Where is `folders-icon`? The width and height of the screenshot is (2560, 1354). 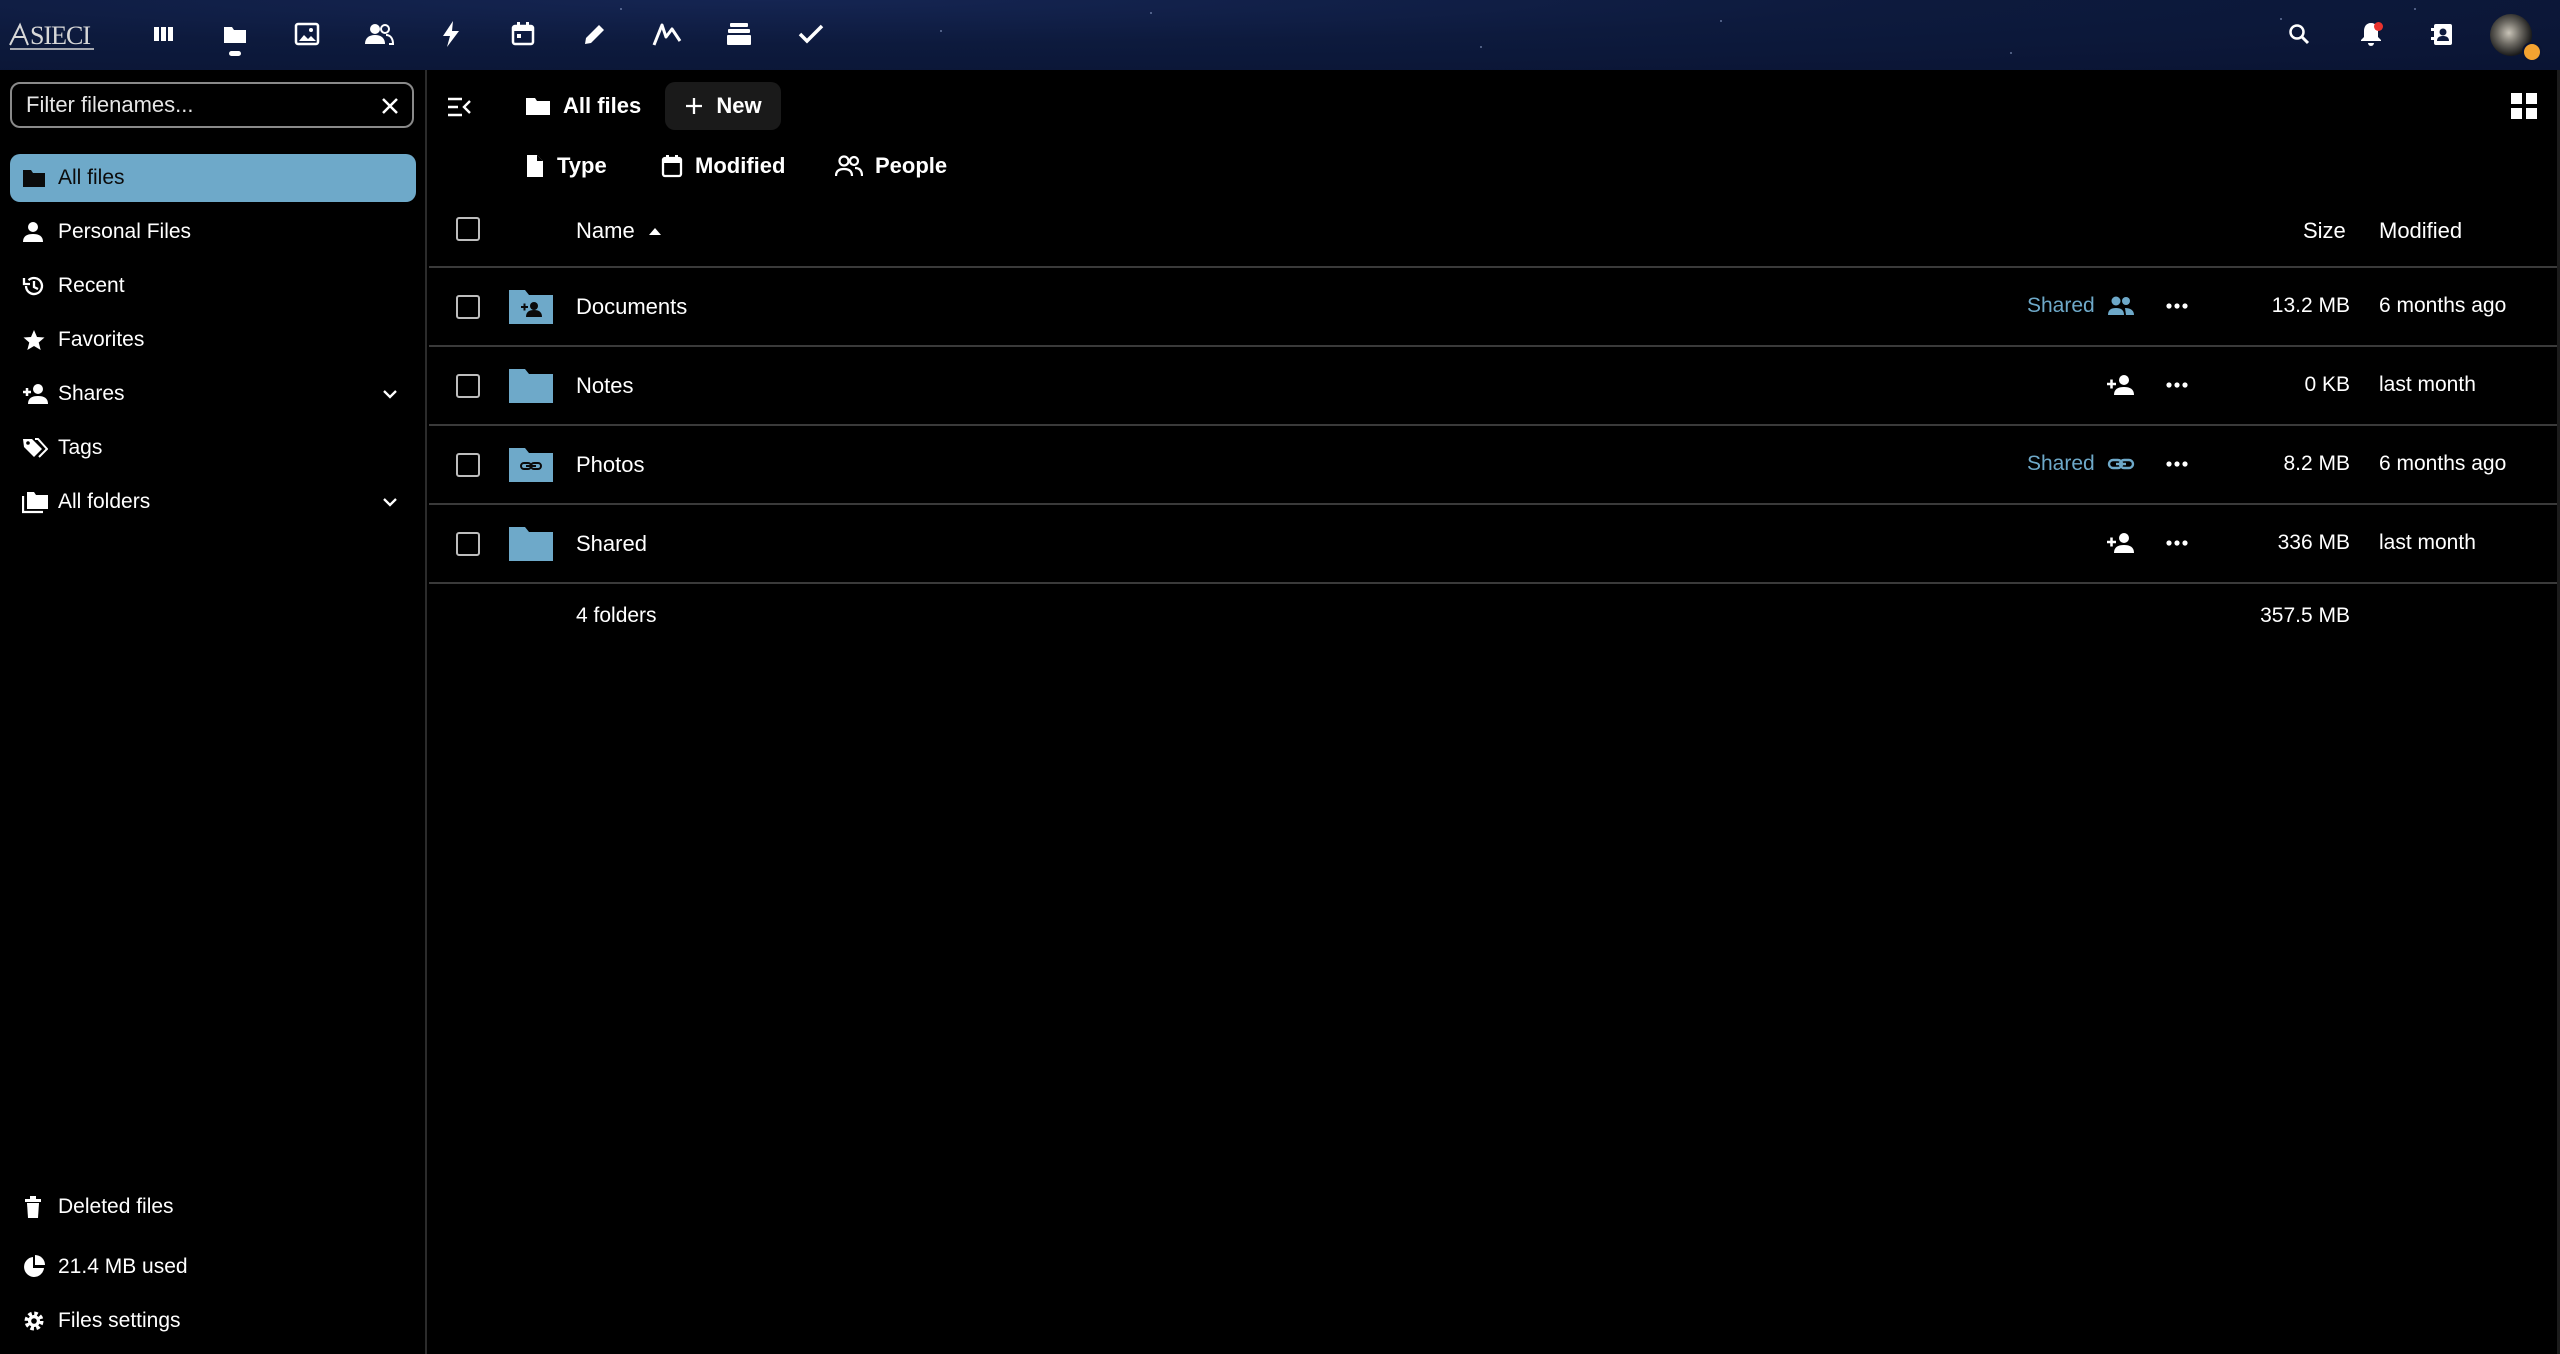 folders-icon is located at coordinates (40, 502).